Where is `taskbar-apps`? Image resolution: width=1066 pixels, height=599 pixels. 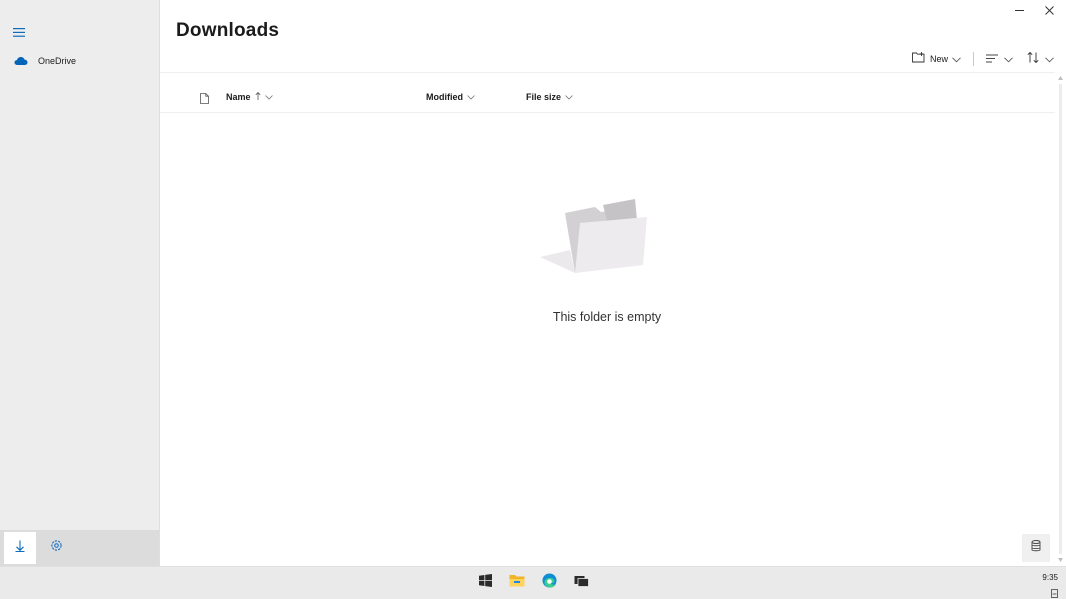
taskbar-apps is located at coordinates (538, 583).